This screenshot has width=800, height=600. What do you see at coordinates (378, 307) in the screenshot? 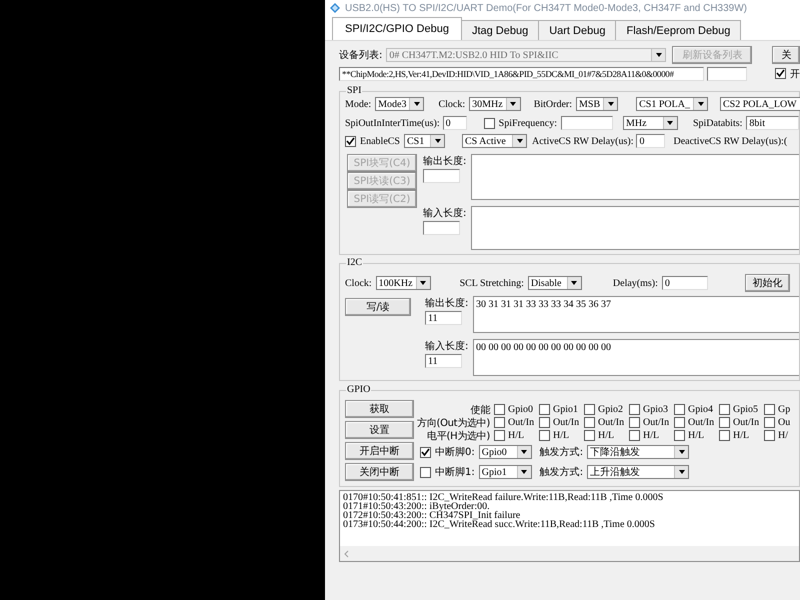
I see `button: 写/读` at bounding box center [378, 307].